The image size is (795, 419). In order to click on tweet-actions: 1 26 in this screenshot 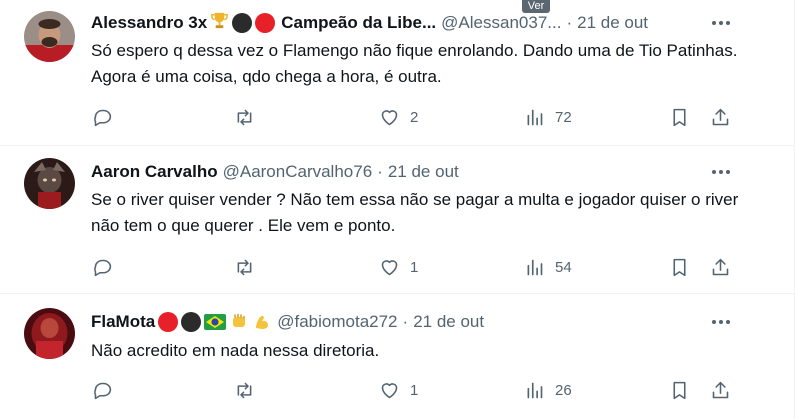, I will do `click(416, 390)`.